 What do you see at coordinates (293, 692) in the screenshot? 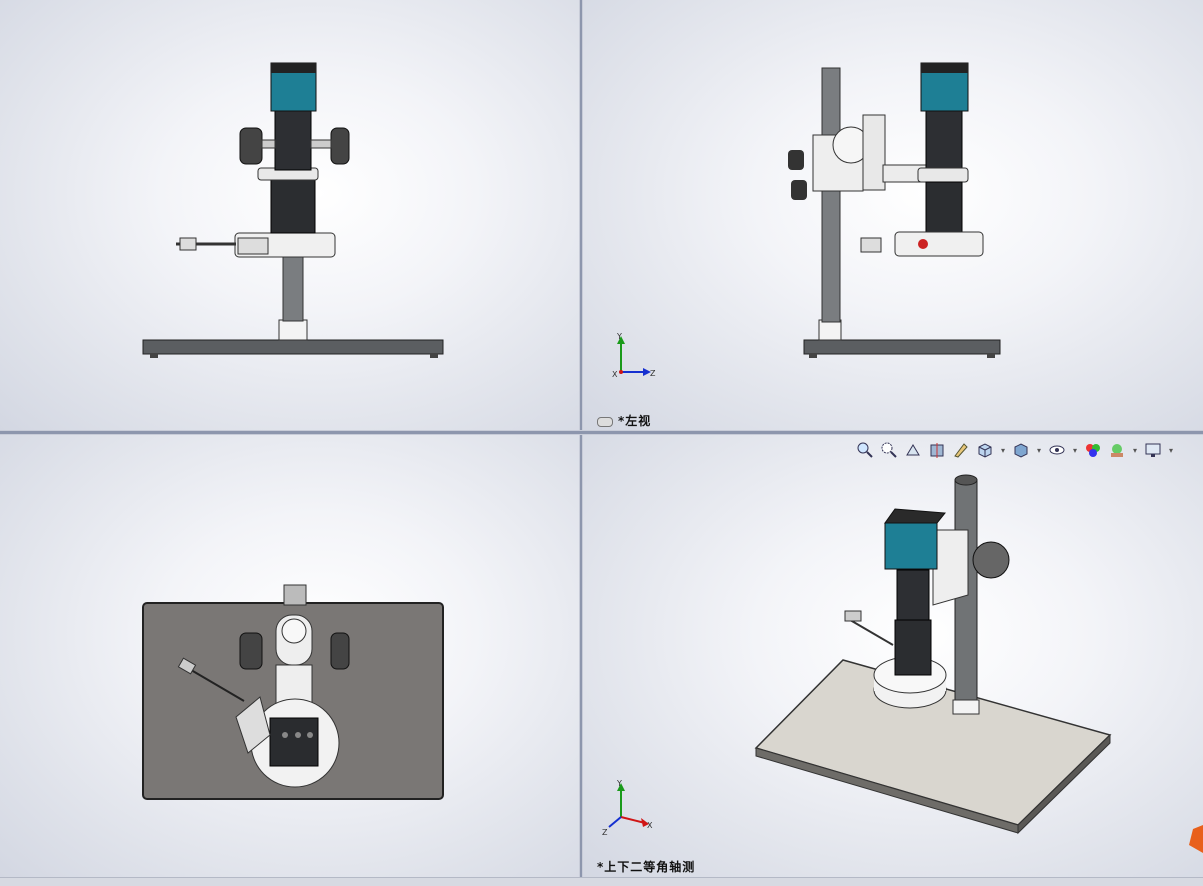
I see `model-top-view` at bounding box center [293, 692].